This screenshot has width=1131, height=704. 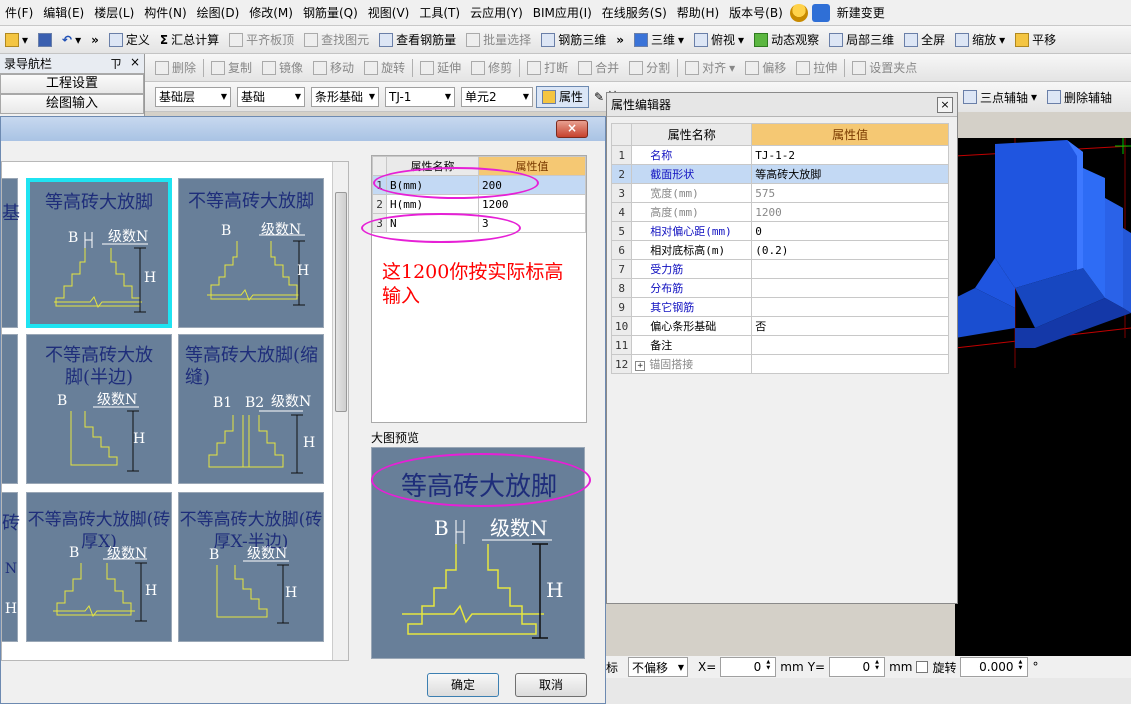 I want to click on menu-help: 帮助(H), so click(x=698, y=12).